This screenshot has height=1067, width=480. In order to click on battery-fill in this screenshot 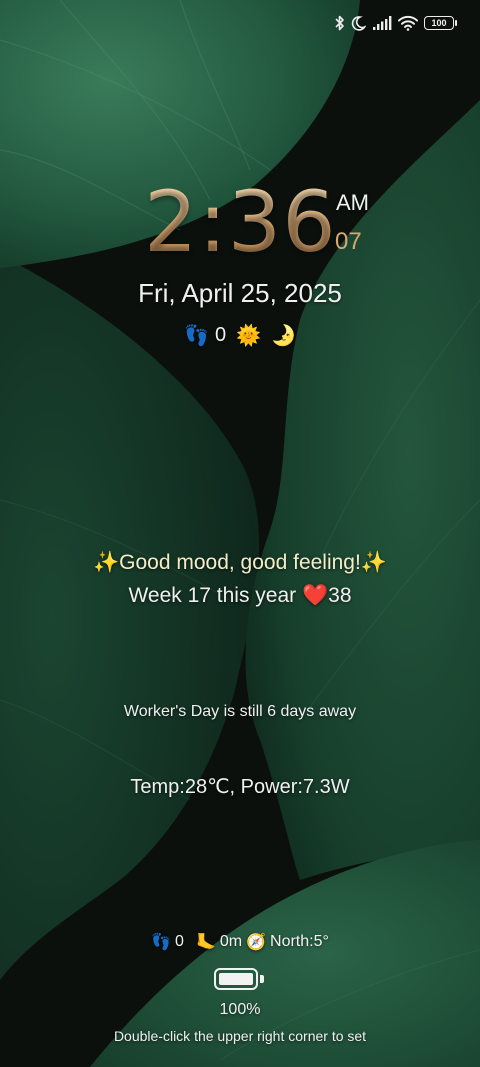, I will do `click(236, 979)`.